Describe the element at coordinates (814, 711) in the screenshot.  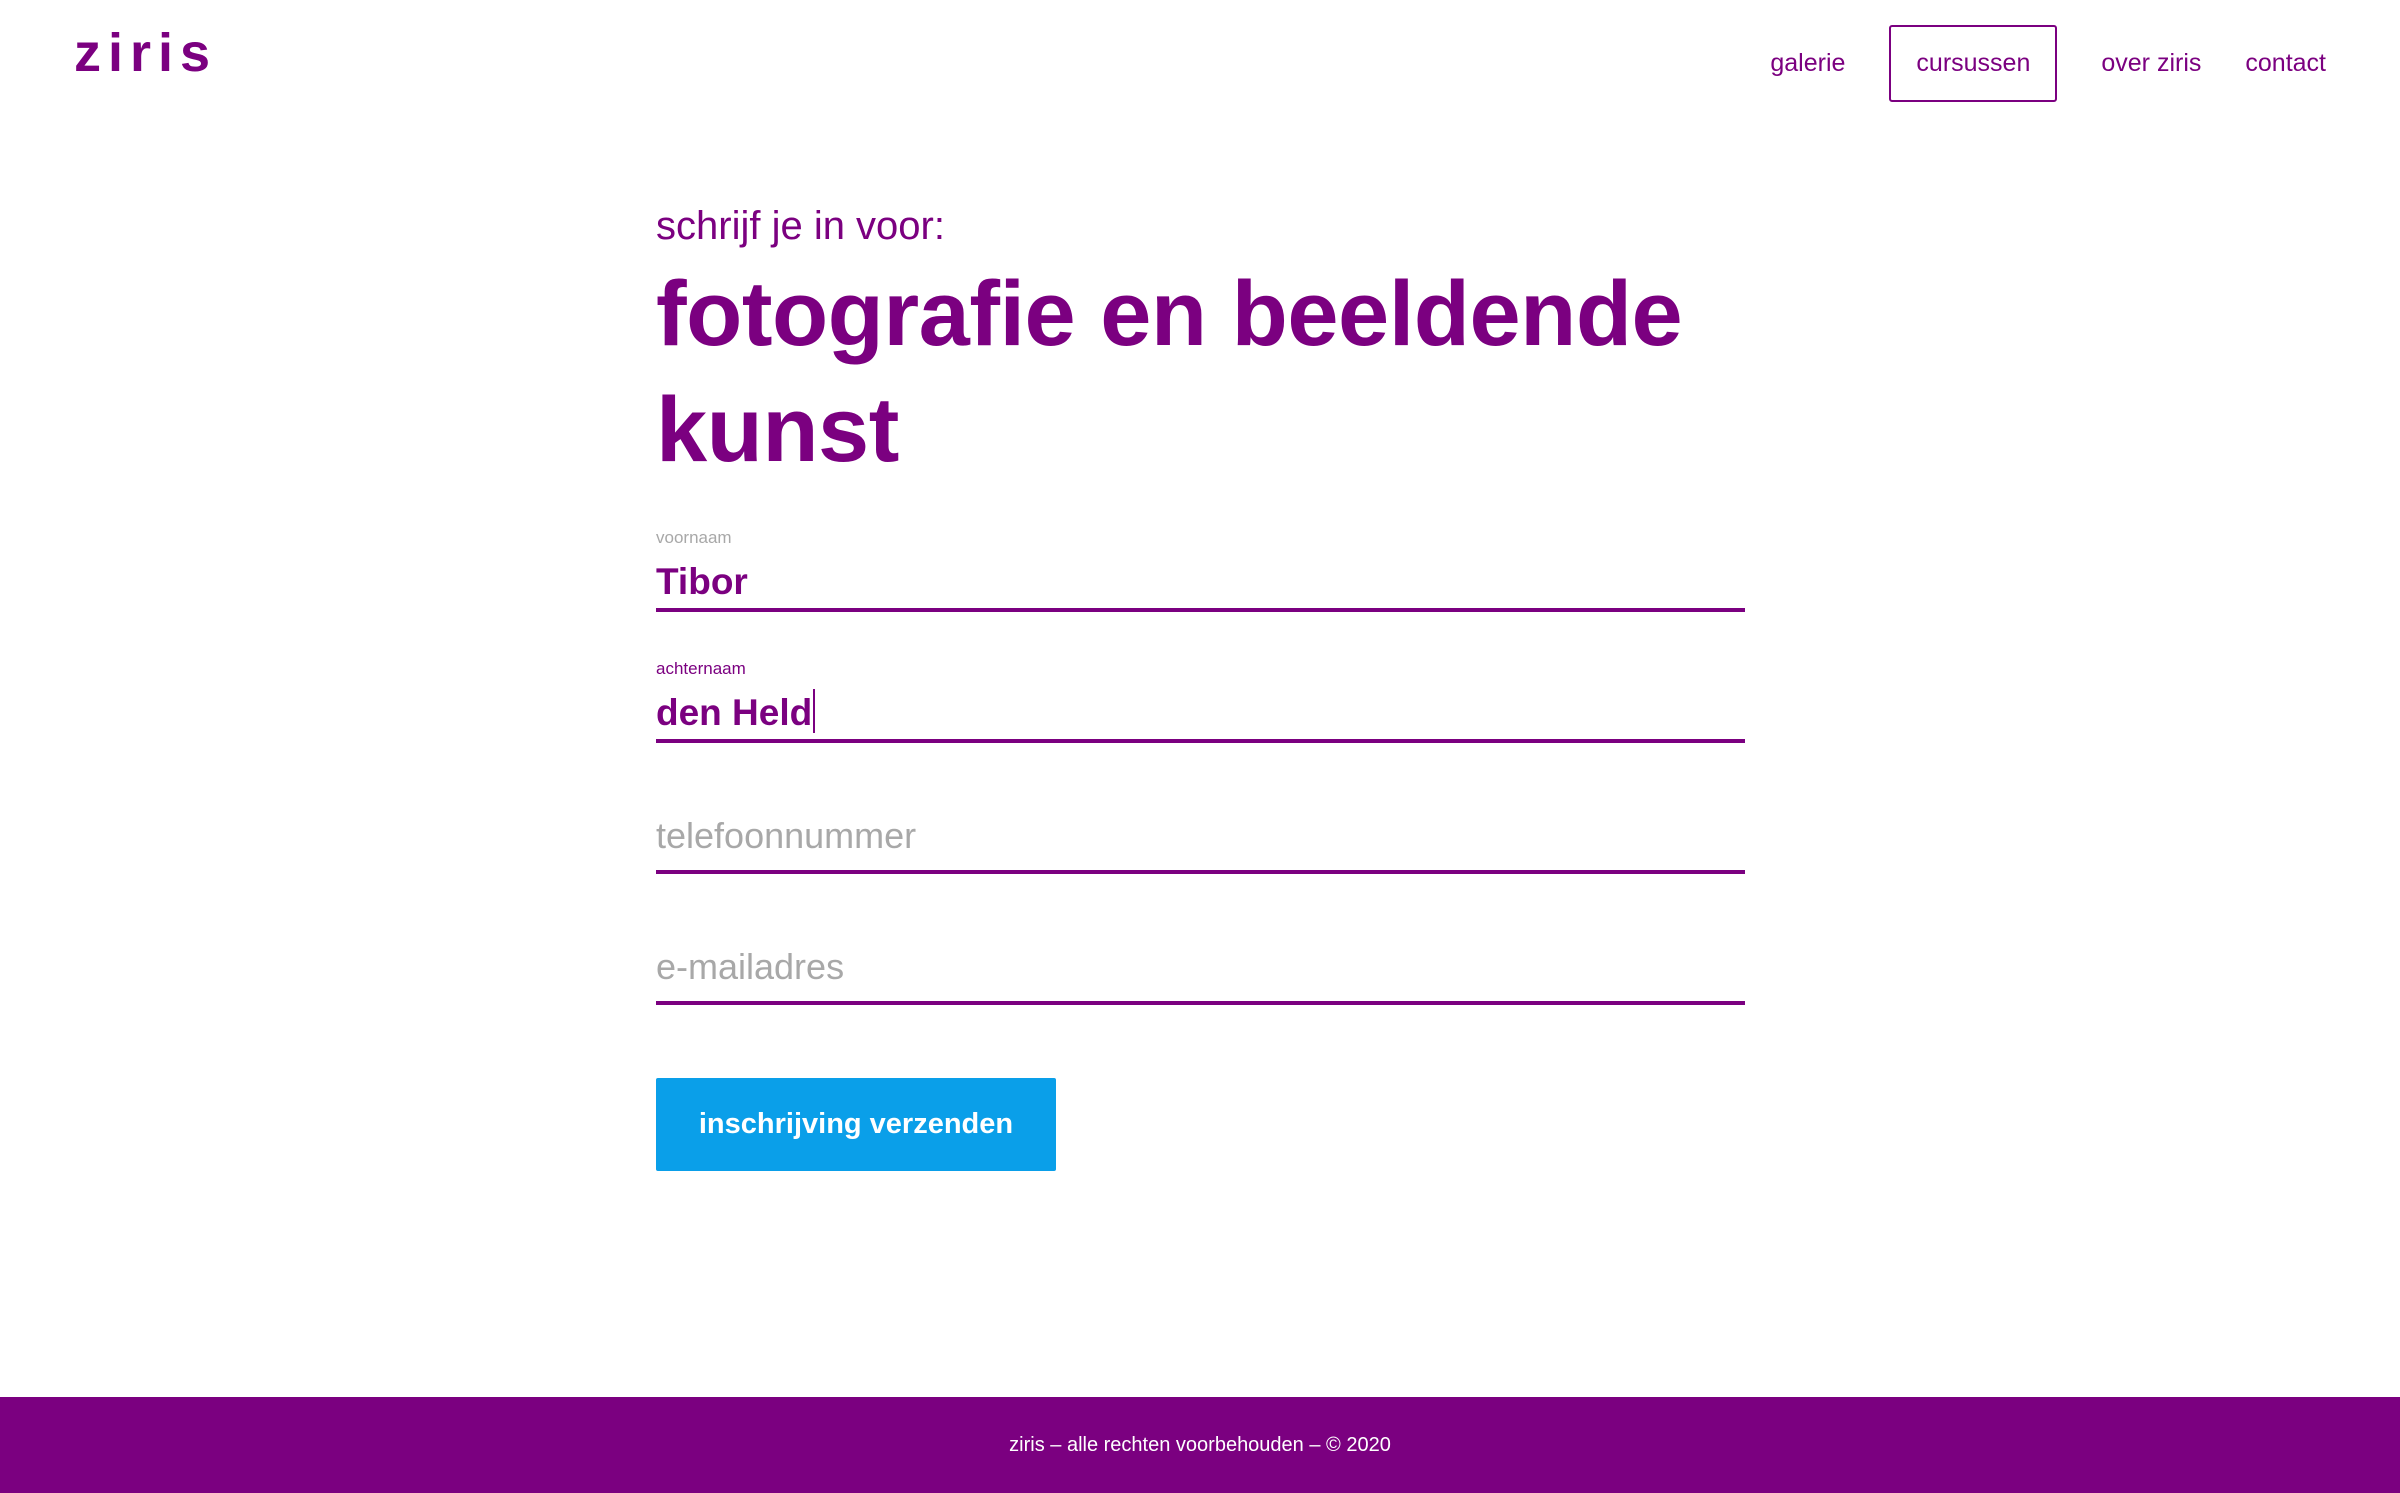
I see `text-caret` at that location.